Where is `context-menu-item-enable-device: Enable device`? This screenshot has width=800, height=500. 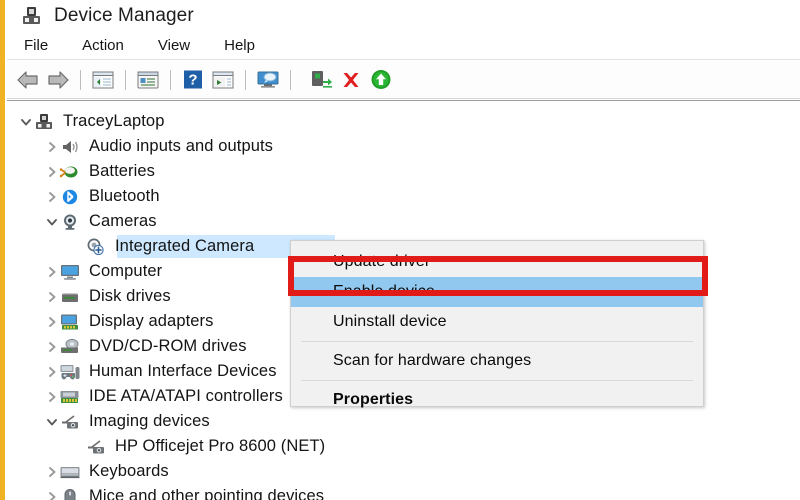 context-menu-item-enable-device: Enable device is located at coordinates (497, 292).